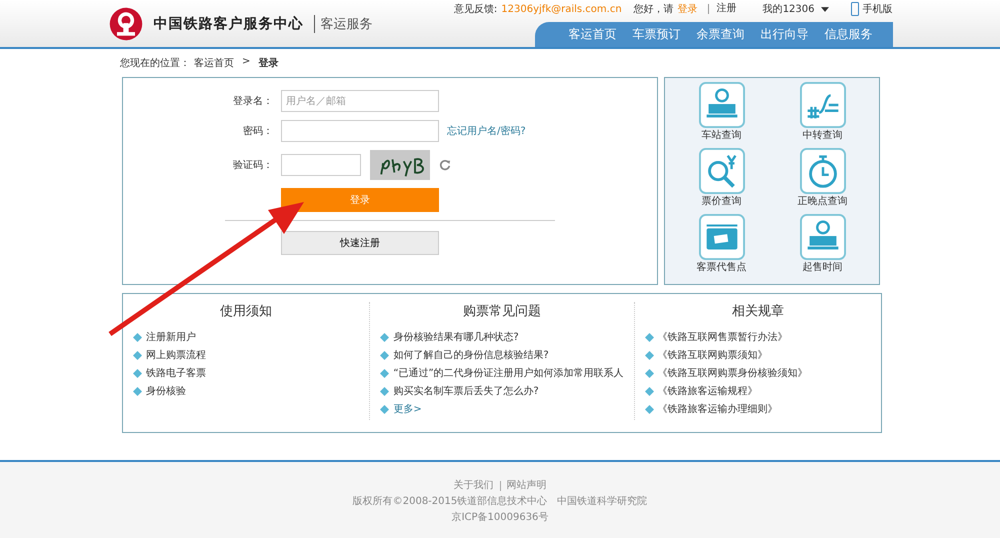 The width and height of the screenshot is (1000, 538). Describe the element at coordinates (476, 9) in the screenshot. I see `feedback-label: 意见反馈:` at that location.